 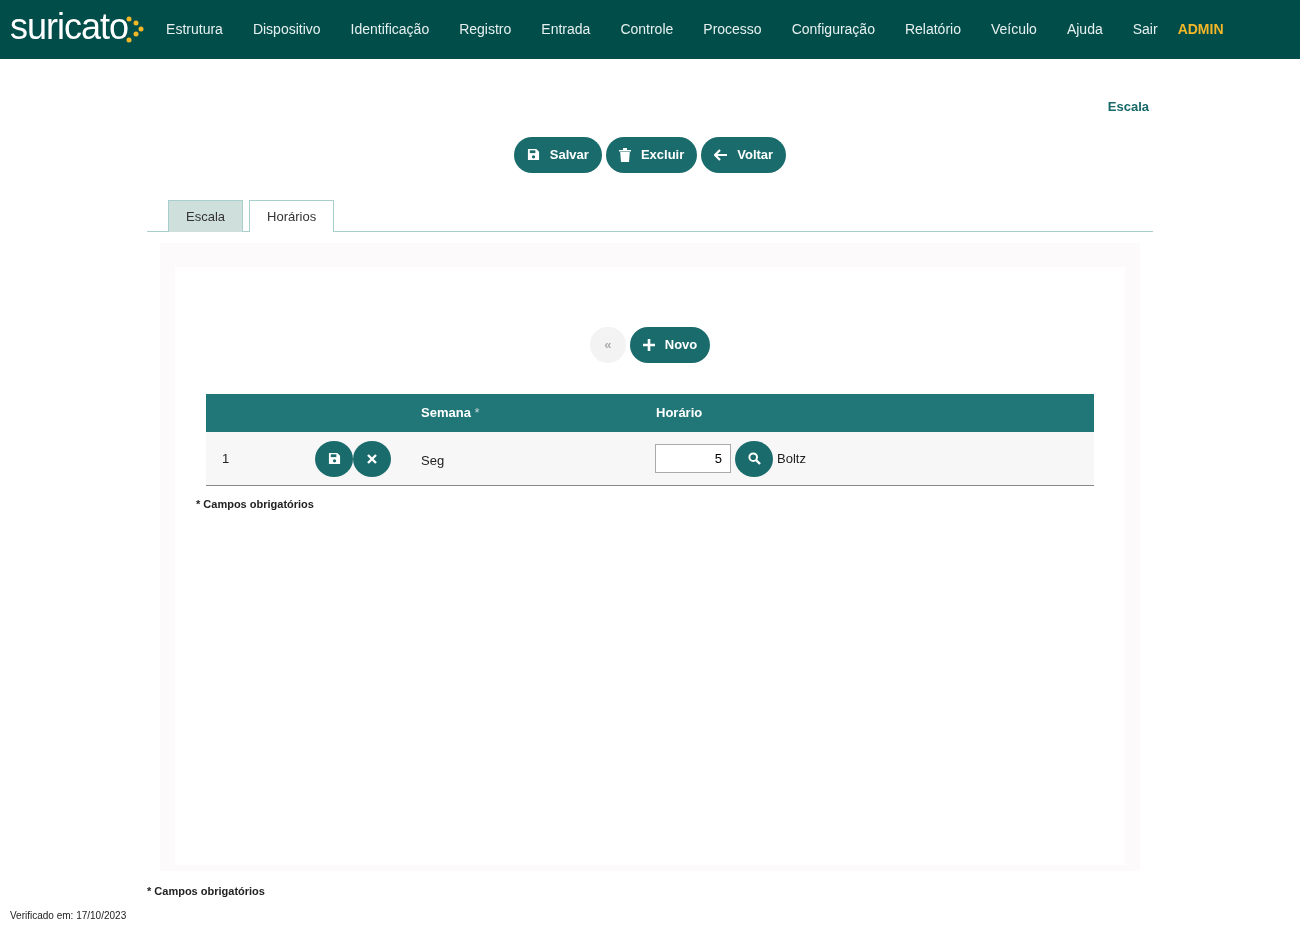 I want to click on trash-icon, so click(x=624, y=154).